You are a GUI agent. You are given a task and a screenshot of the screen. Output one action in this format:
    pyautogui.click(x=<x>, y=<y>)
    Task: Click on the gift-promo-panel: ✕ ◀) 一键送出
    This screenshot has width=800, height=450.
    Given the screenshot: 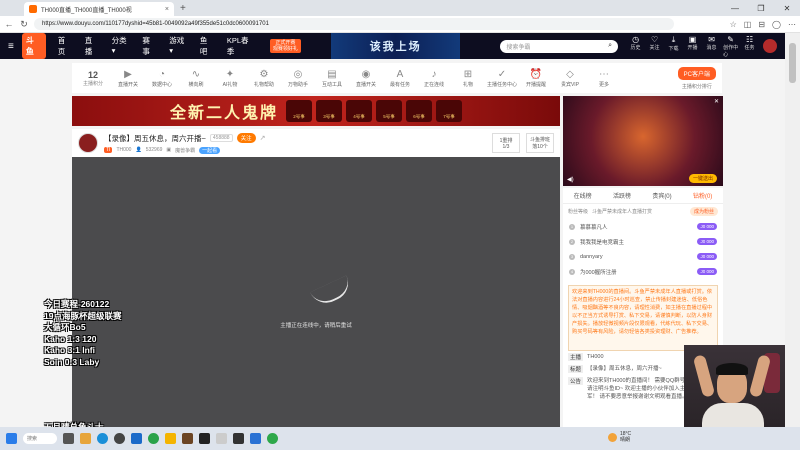 What is the action you would take?
    pyautogui.click(x=643, y=141)
    